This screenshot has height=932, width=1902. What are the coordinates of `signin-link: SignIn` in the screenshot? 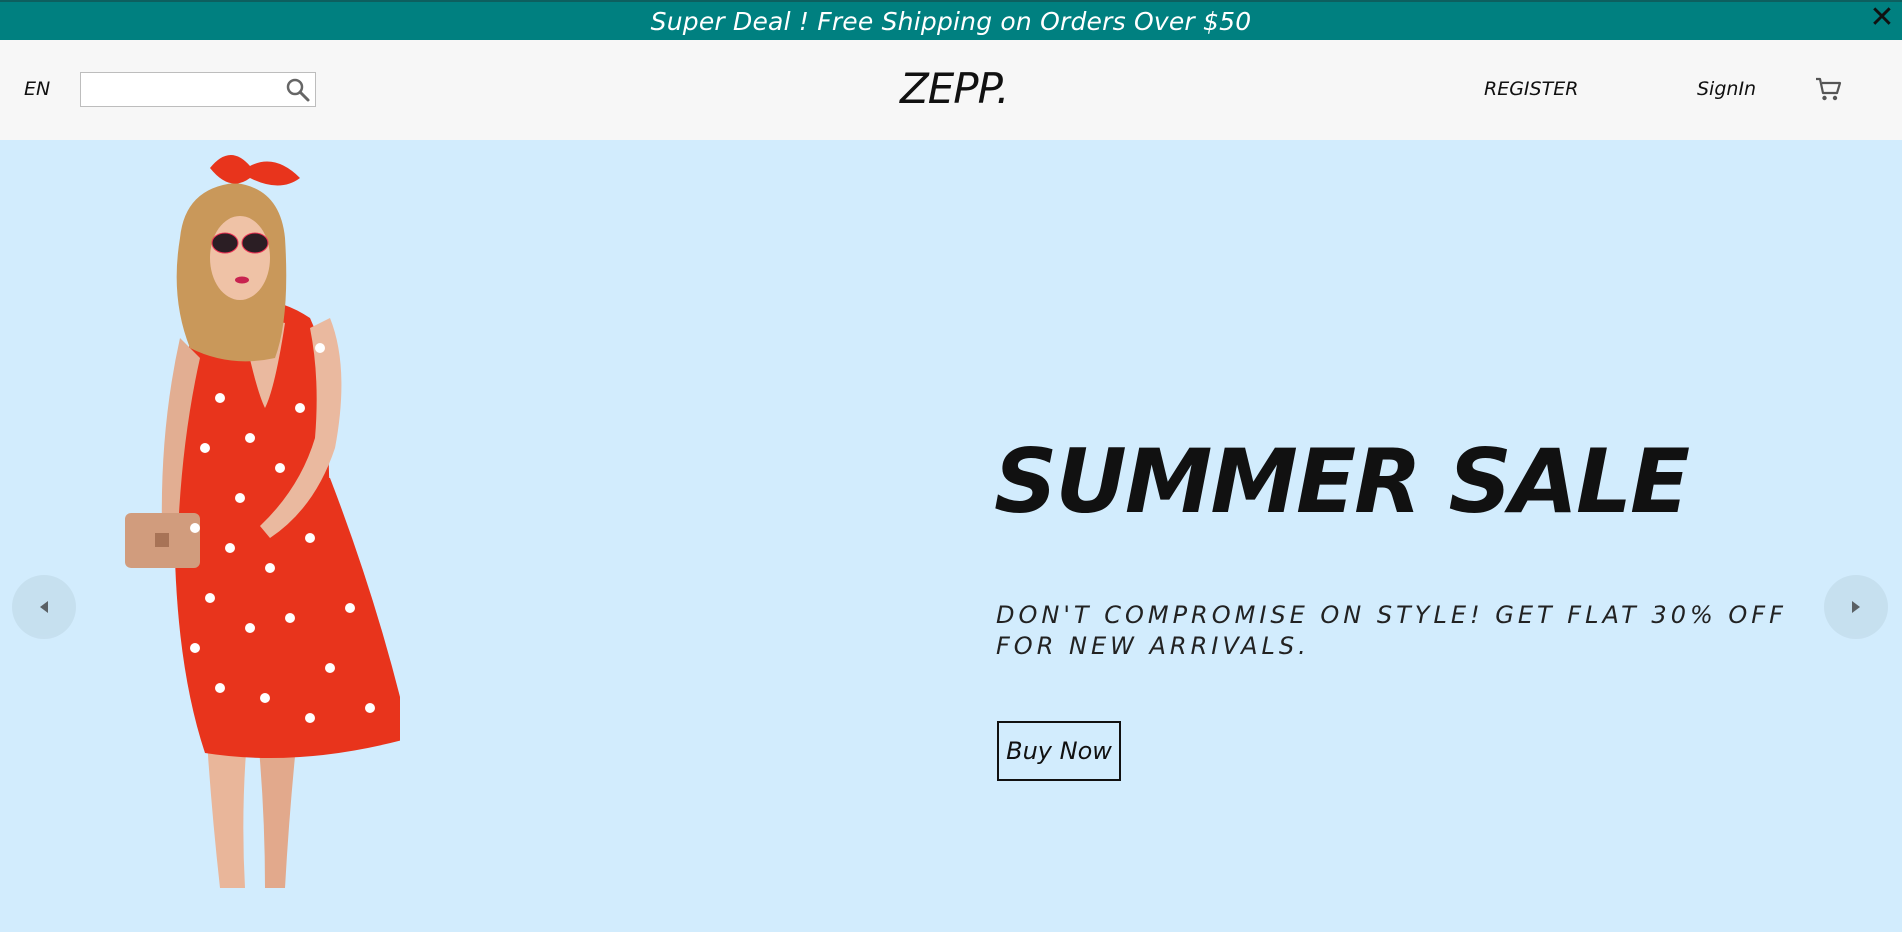 It's located at (1726, 89).